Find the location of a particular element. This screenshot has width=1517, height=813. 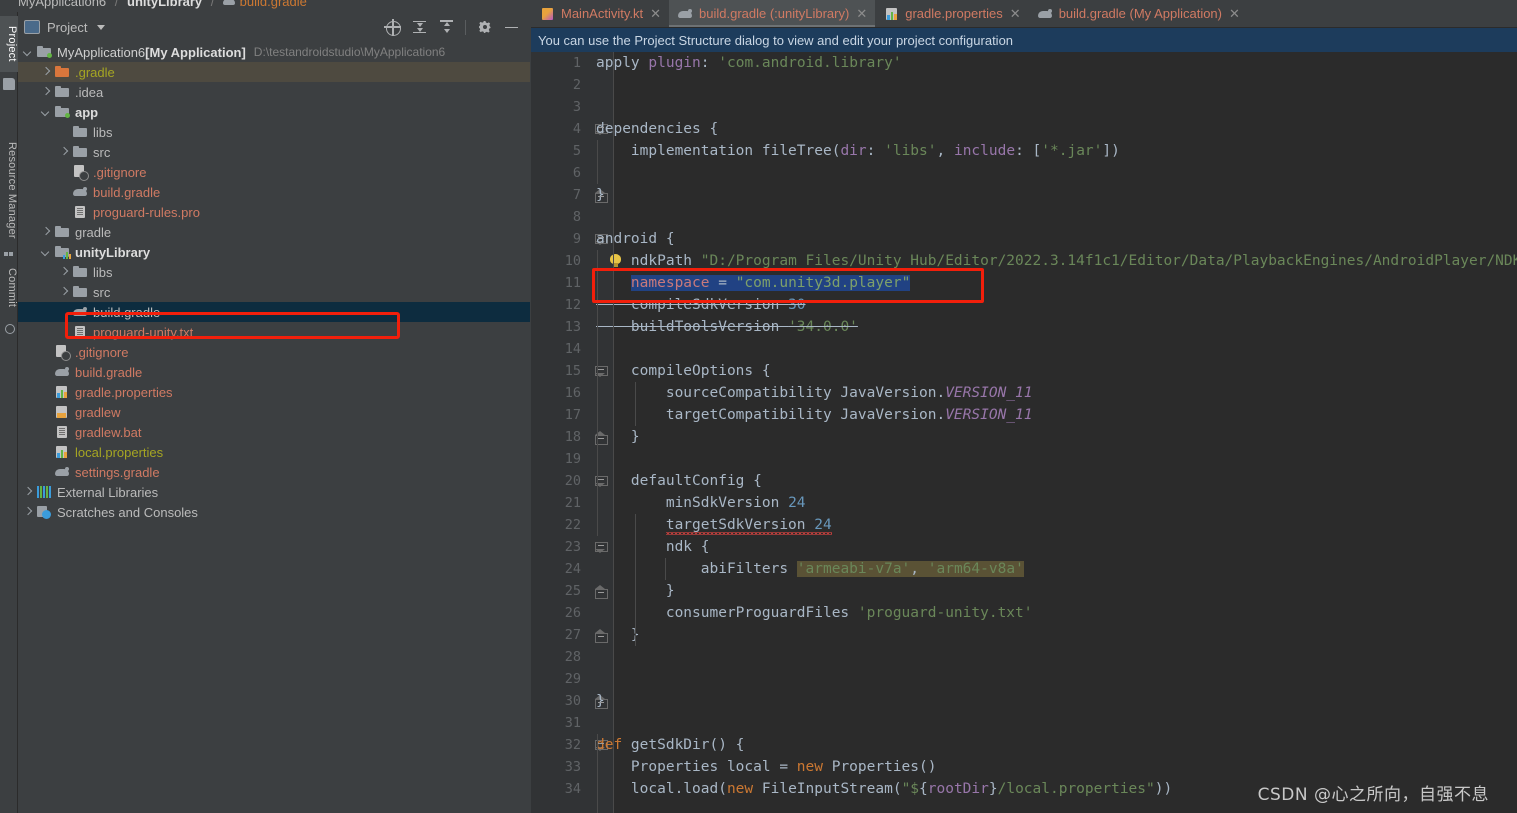

tree-item-scratches-and-consoles: Scratches and Consoles is located at coordinates (274, 512).